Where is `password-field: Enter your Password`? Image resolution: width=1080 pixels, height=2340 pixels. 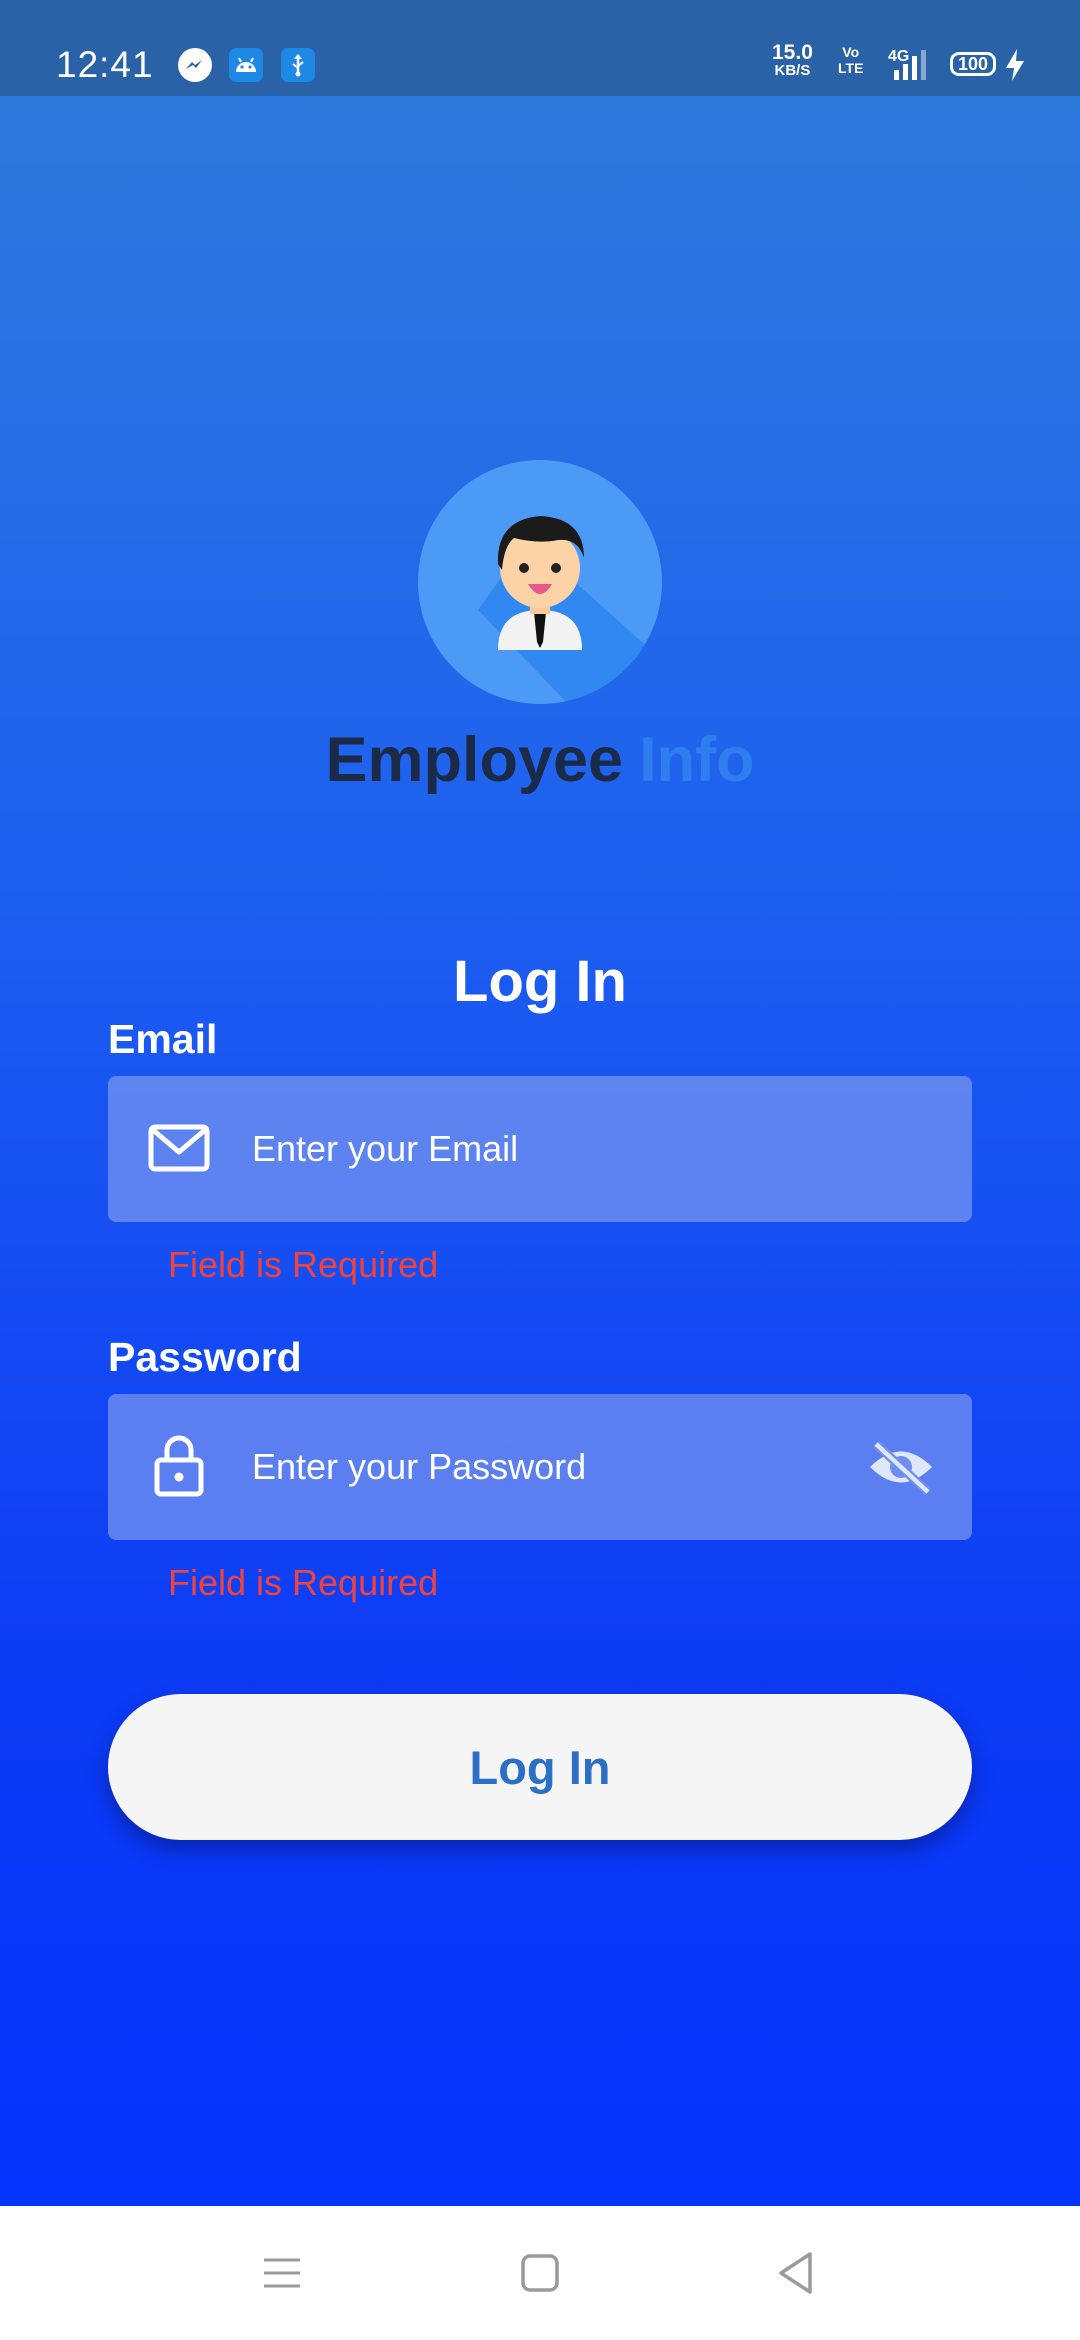 password-field: Enter your Password is located at coordinates (540, 1467).